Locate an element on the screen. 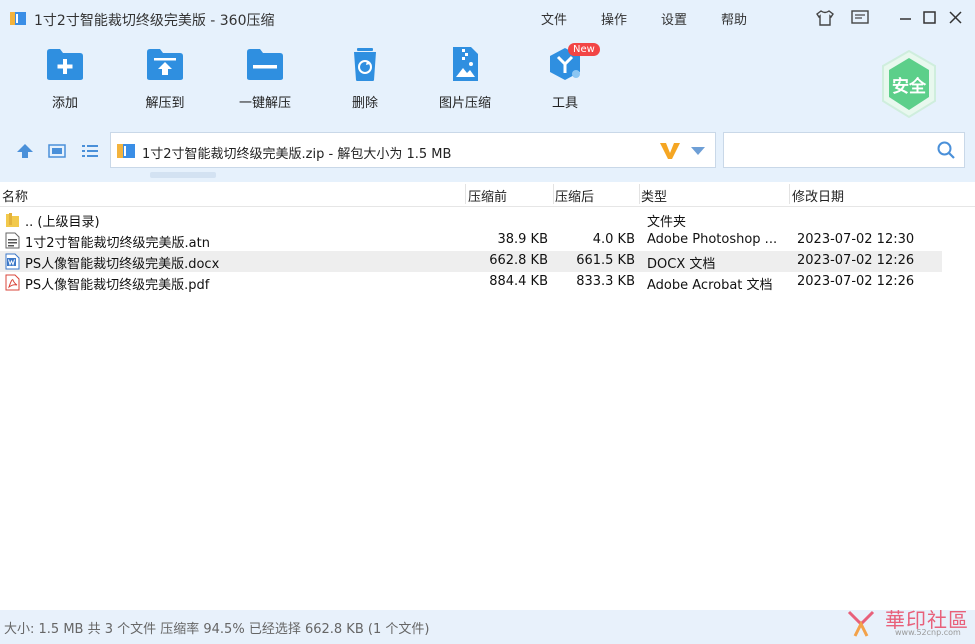 Image resolution: width=975 pixels, height=644 pixels. tools-button: New 工具 is located at coordinates (565, 80).